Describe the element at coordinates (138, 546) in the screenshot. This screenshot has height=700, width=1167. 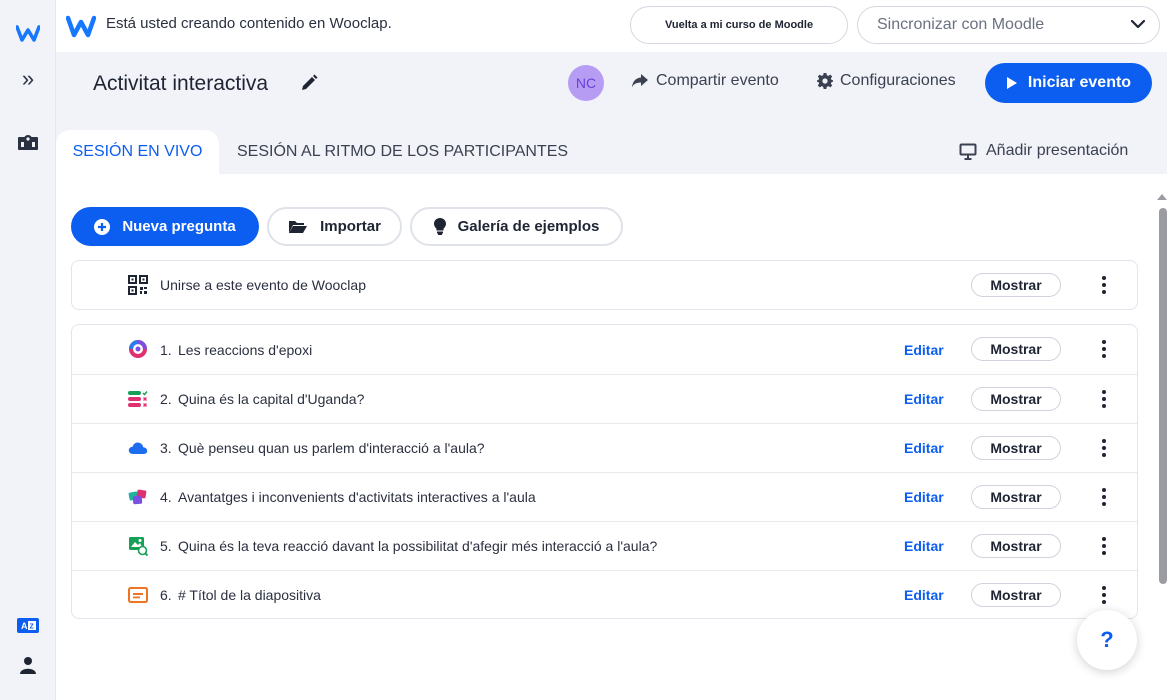
I see `image-reaction-icon` at that location.